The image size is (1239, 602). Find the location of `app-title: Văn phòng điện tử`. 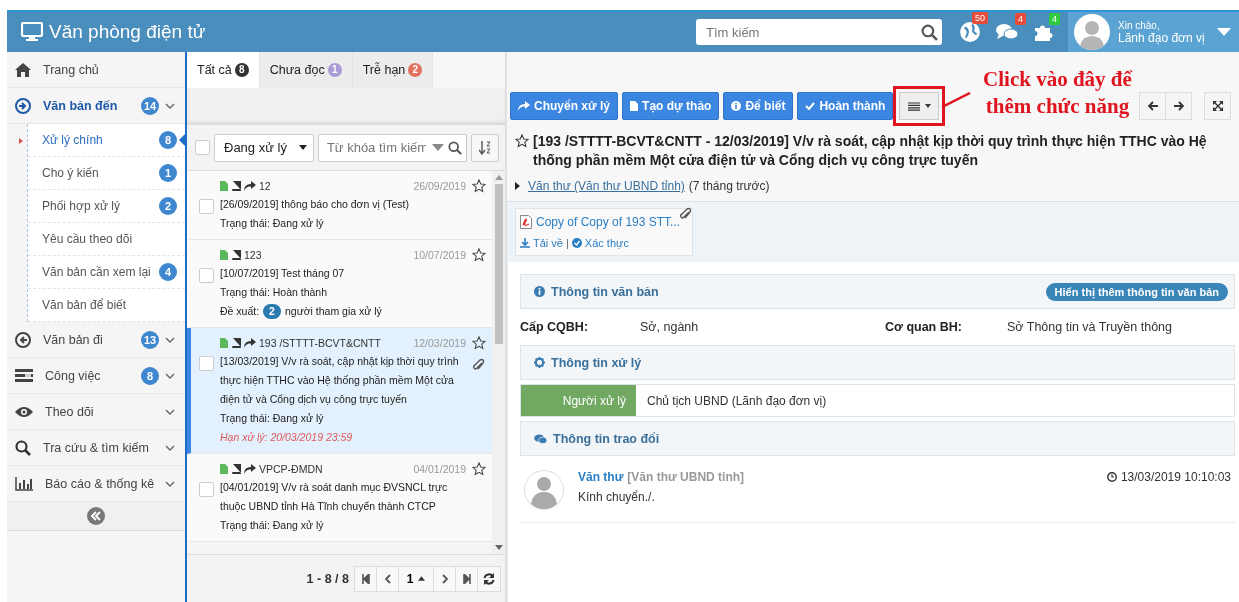

app-title: Văn phòng điện tử is located at coordinates (127, 32).